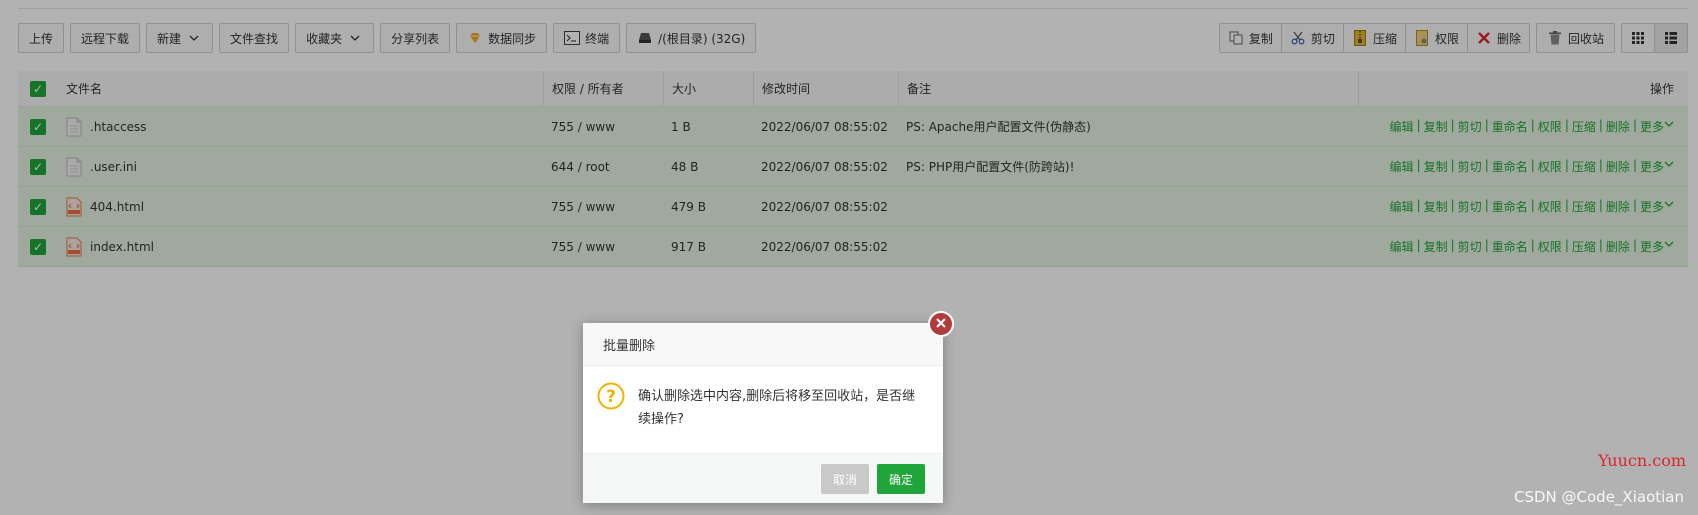 The width and height of the screenshot is (1698, 515). I want to click on dialog-title: 批量删除, so click(763, 344).